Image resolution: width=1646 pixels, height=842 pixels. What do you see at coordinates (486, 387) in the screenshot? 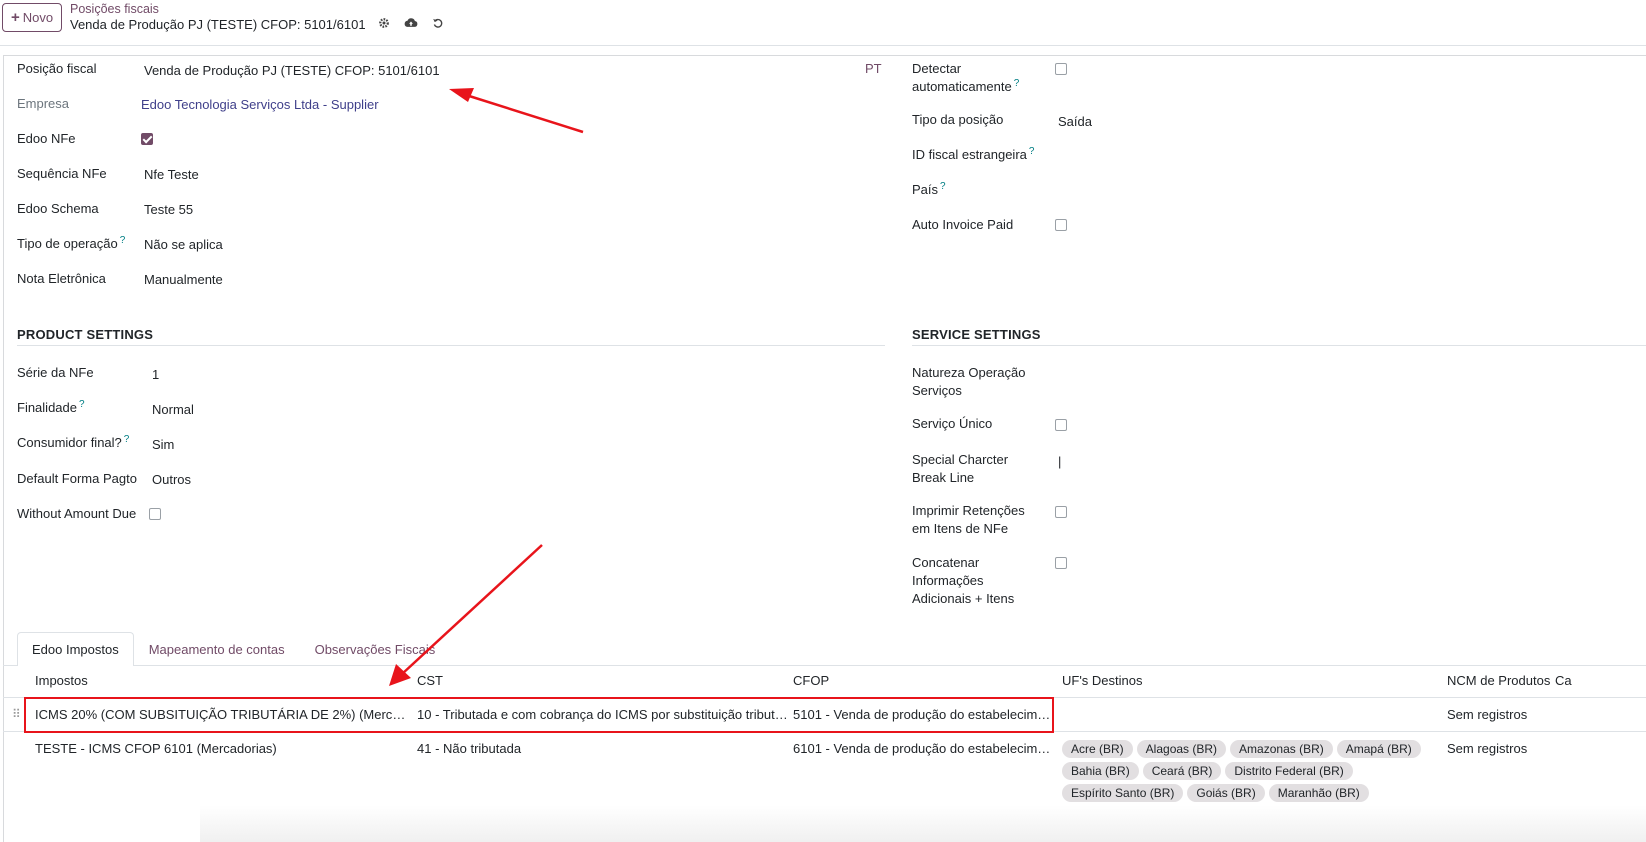
I see `annotation-arrows` at bounding box center [486, 387].